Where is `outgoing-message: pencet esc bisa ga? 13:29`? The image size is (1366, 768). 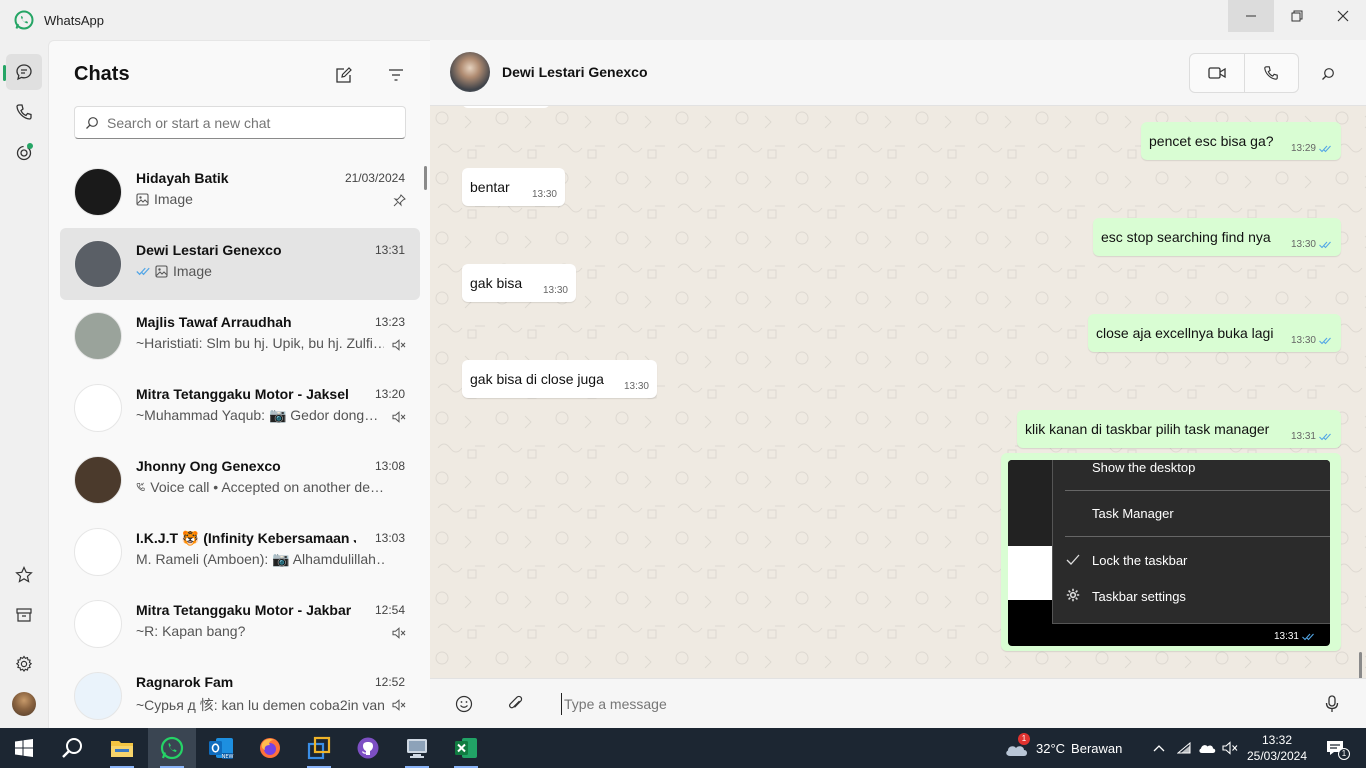 outgoing-message: pencet esc bisa ga? 13:29 is located at coordinates (1241, 141).